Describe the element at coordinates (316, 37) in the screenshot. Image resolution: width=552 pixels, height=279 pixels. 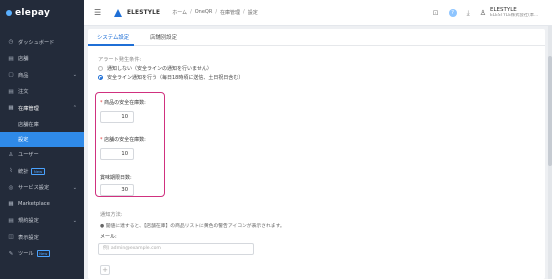
I see `settings-tabs: システム設定 店舗別設定` at that location.